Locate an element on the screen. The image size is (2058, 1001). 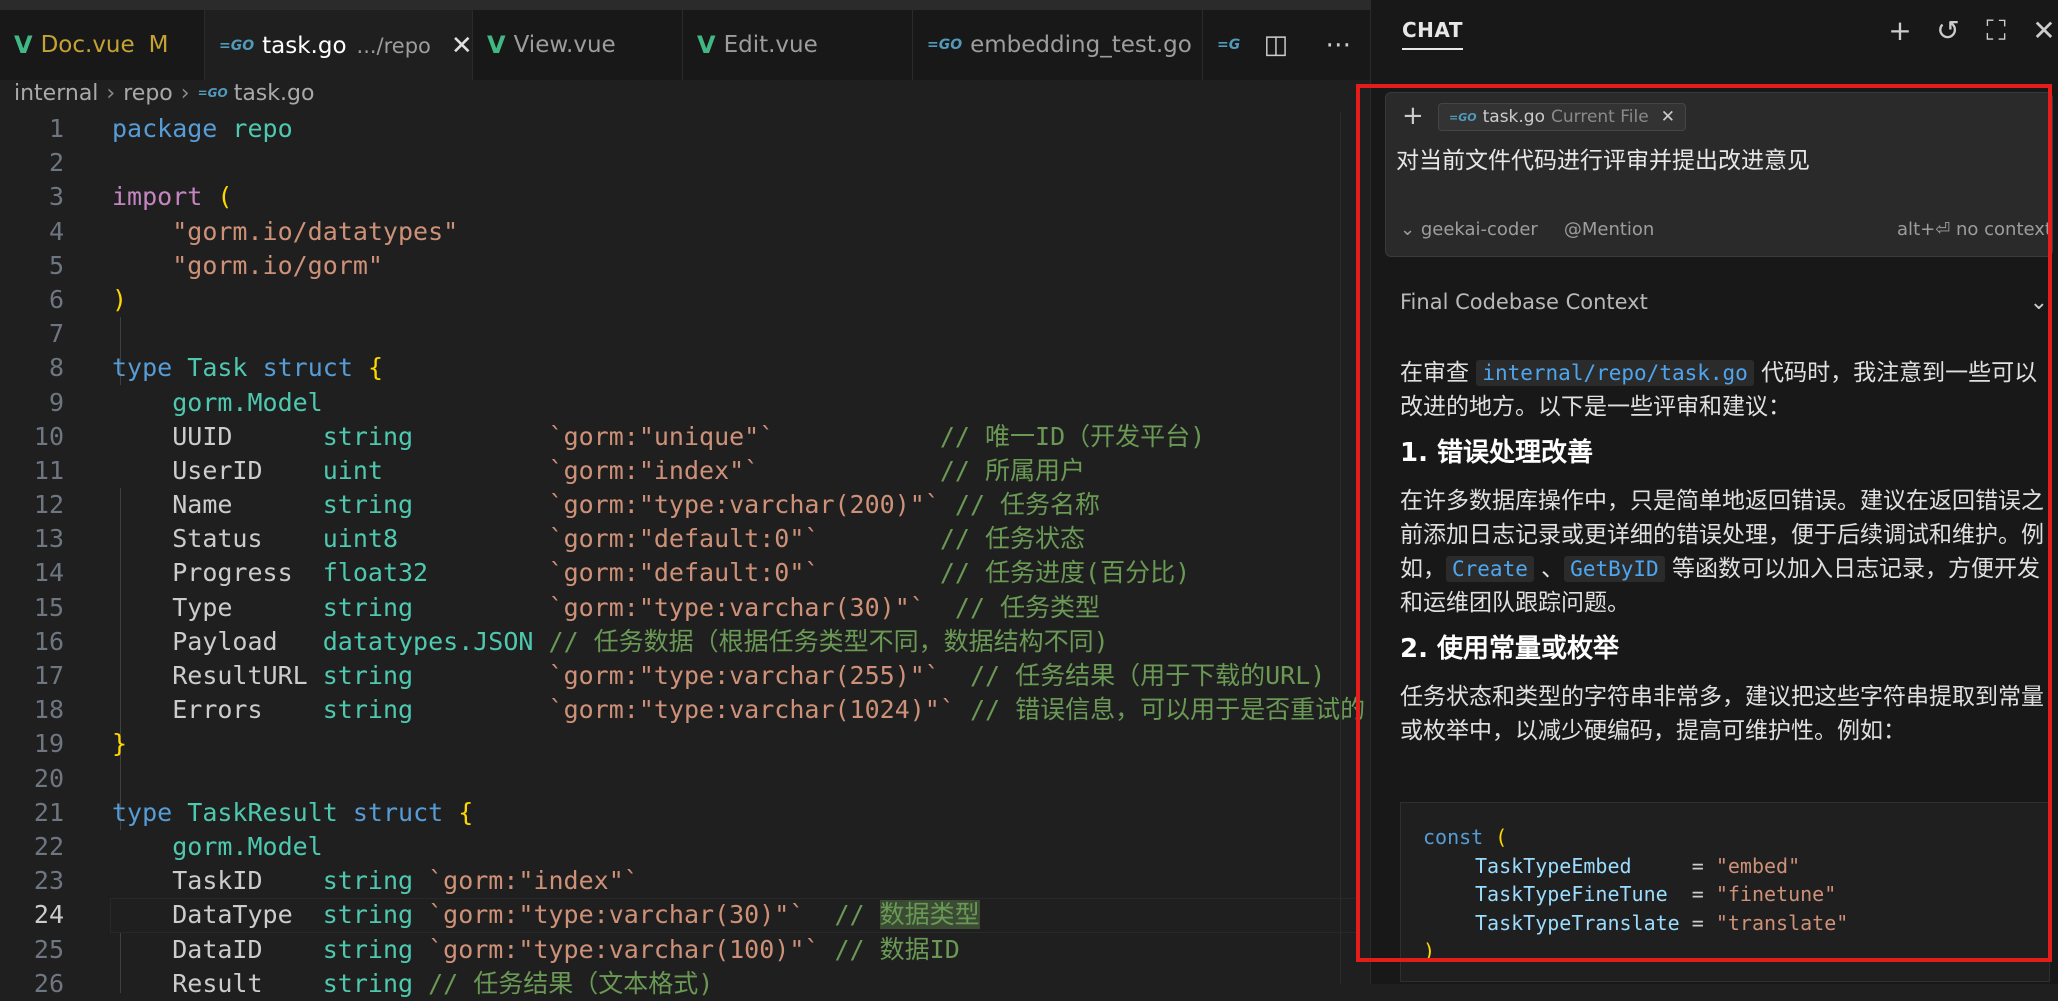
history-icon: ↺ is located at coordinates (1948, 31).